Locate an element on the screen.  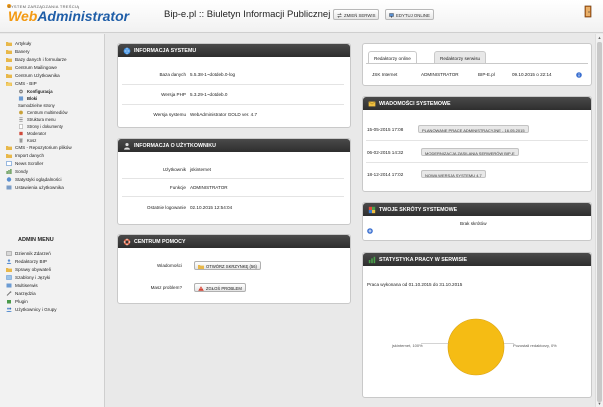
pie-slice-jskinternet is located at coordinates (476, 347).